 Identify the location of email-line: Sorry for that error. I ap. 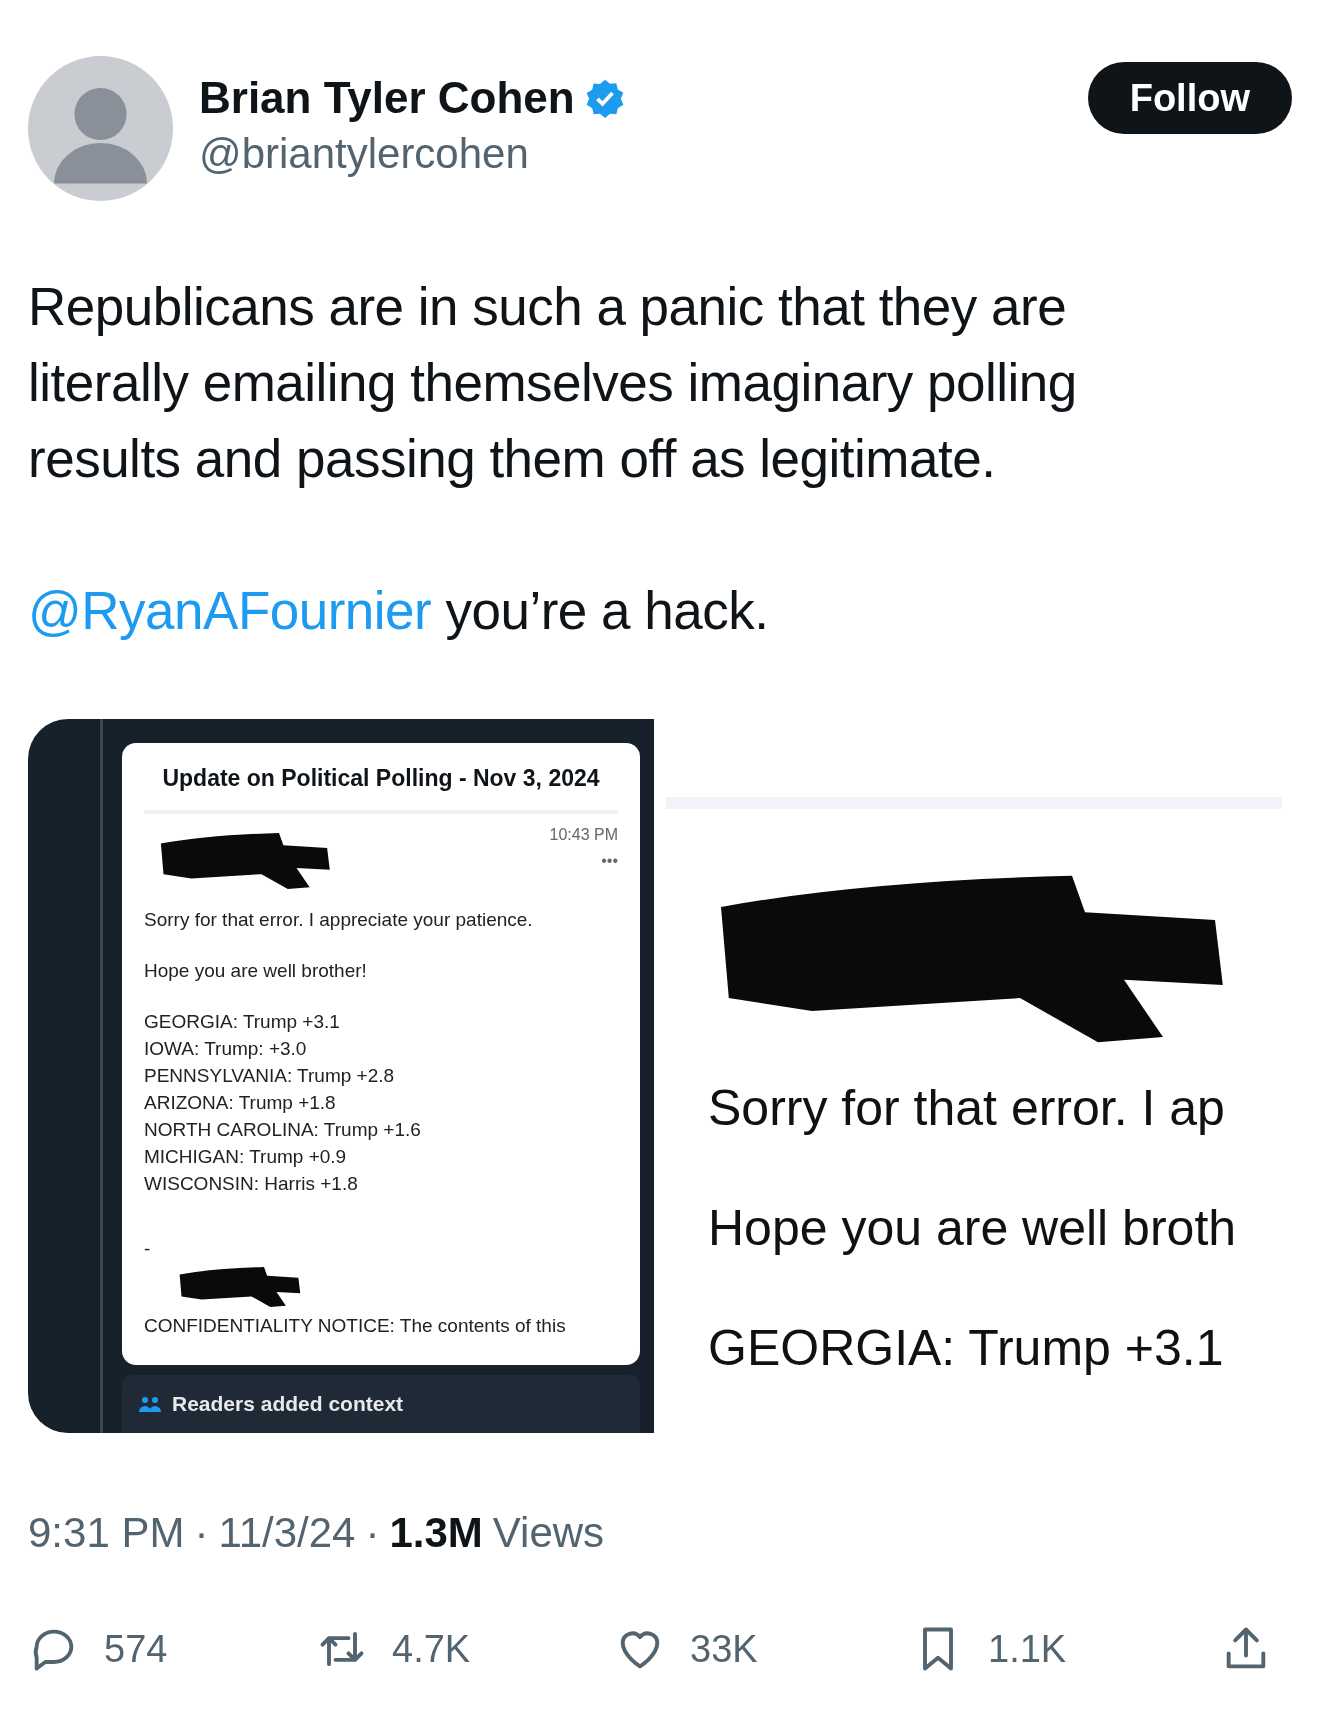
(967, 1108).